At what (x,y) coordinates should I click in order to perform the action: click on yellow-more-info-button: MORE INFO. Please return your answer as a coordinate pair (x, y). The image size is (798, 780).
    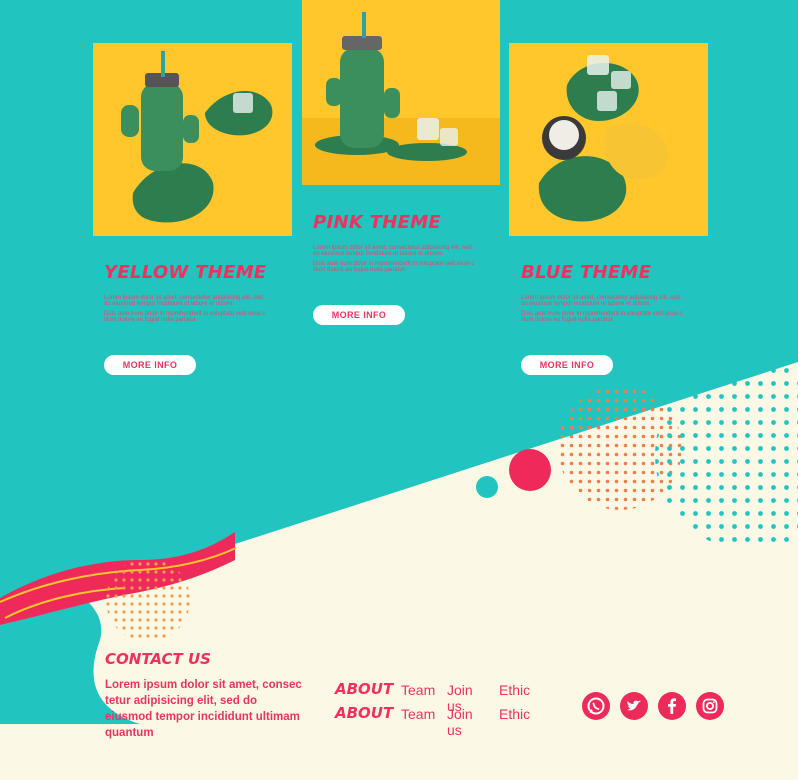
    Looking at the image, I should click on (150, 365).